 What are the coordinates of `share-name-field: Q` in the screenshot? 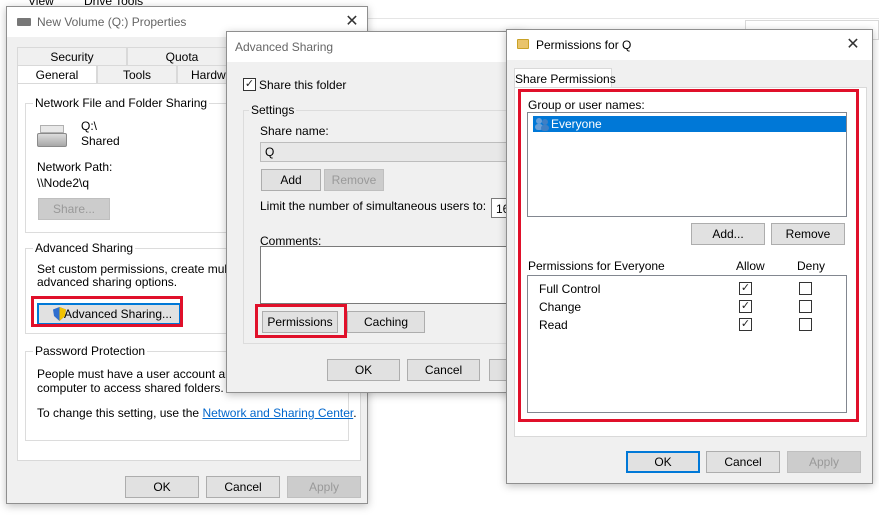 It's located at (395, 152).